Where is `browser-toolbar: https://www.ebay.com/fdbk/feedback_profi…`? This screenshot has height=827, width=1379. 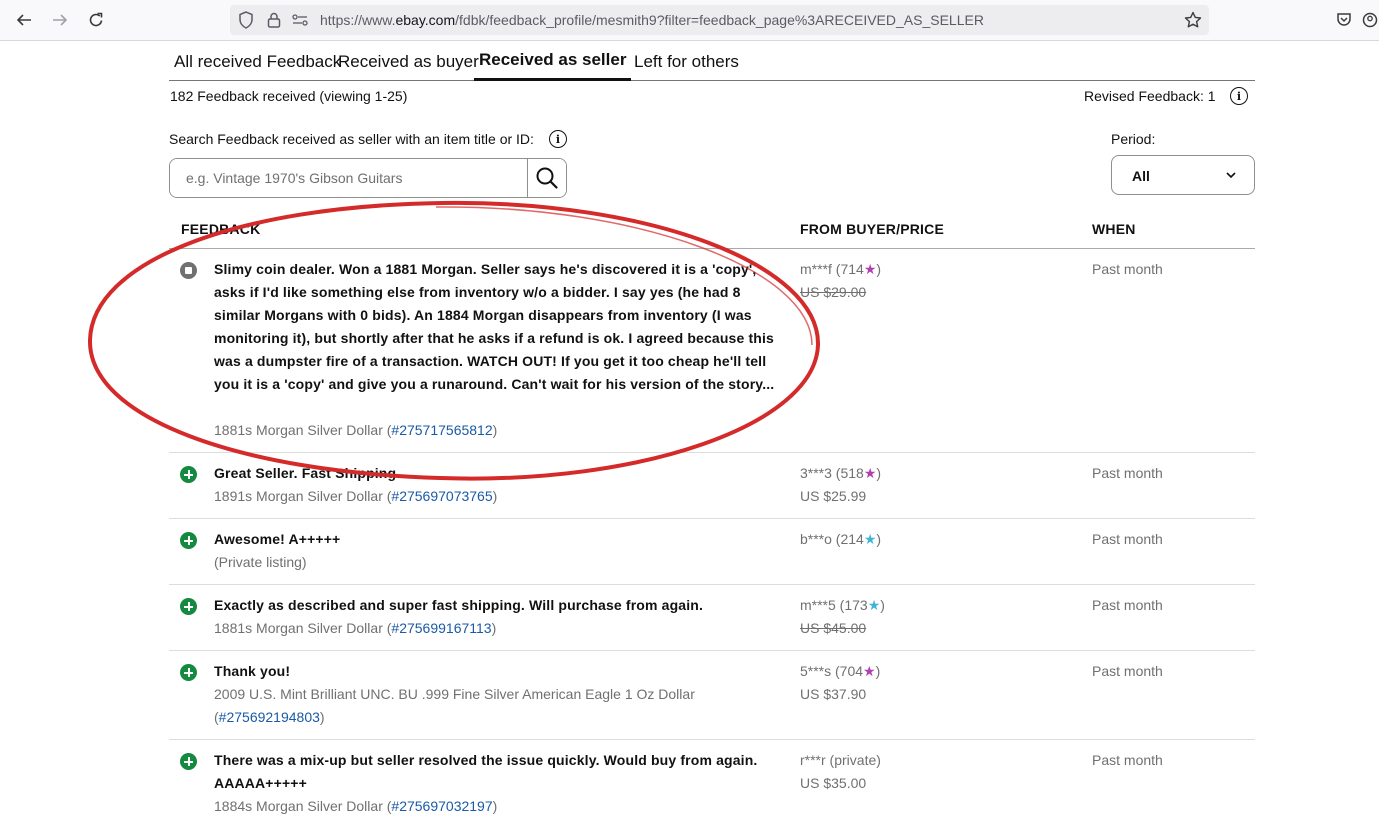
browser-toolbar: https://www.ebay.com/fdbk/feedback_profi… is located at coordinates (689, 20).